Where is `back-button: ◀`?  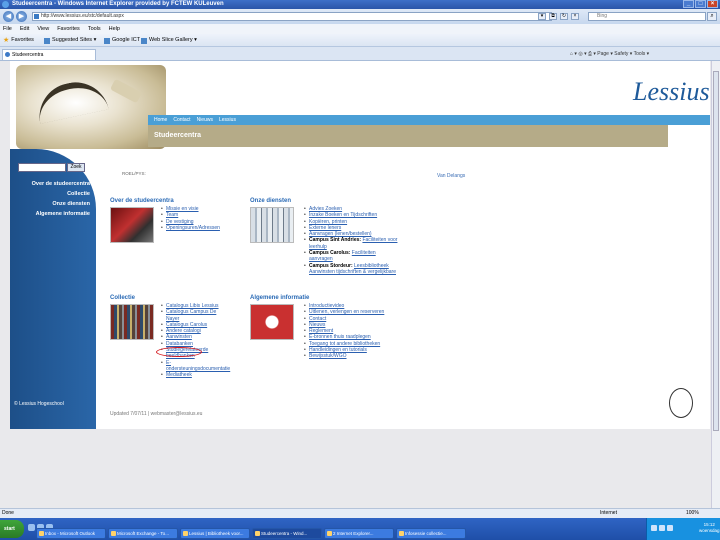
back-button: ◀ is located at coordinates (8, 16).